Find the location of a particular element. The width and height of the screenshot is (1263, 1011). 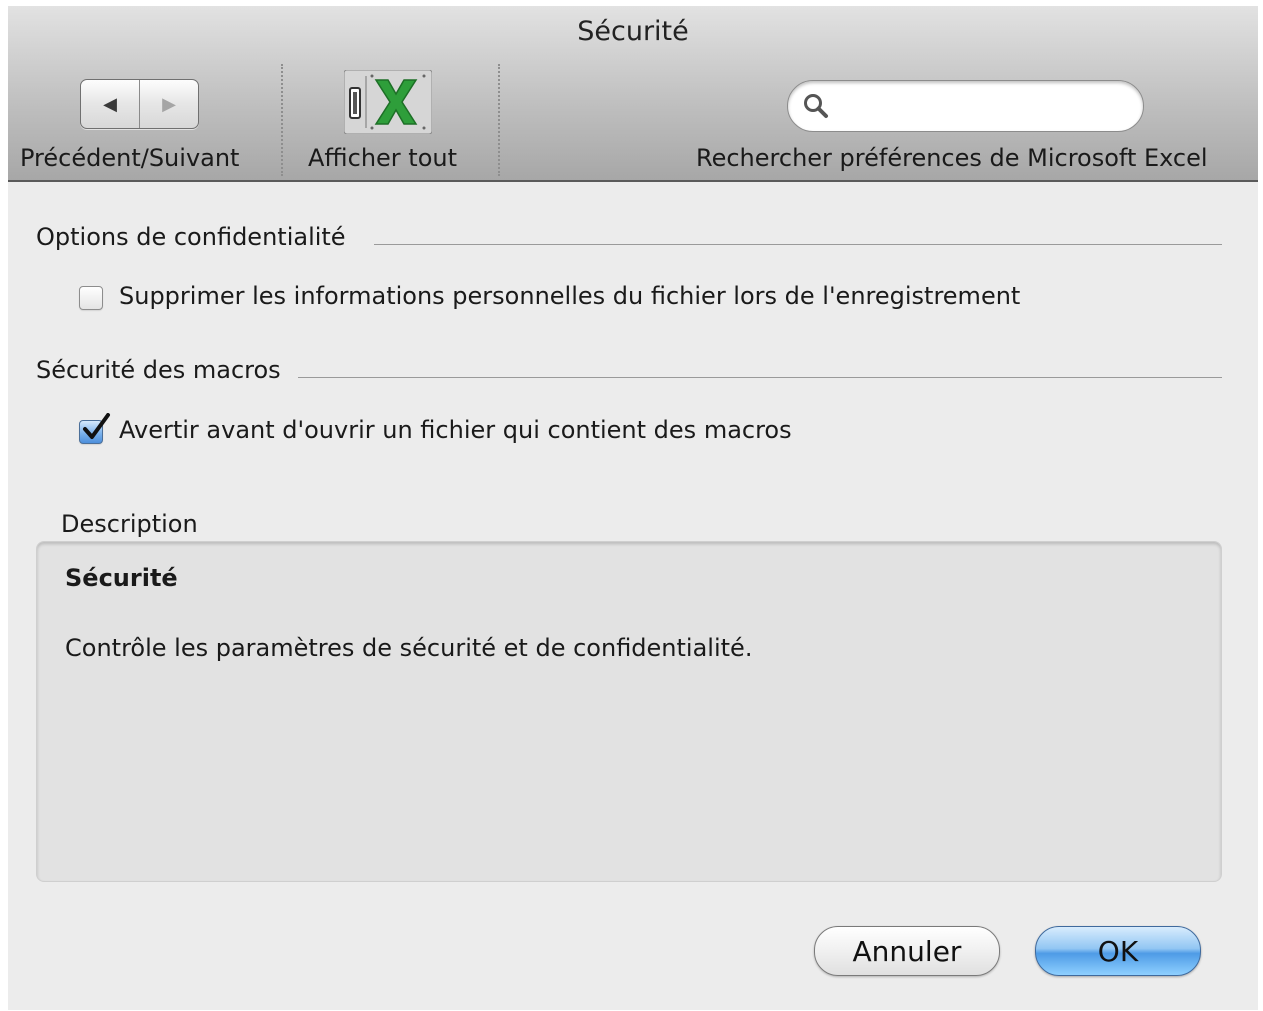

macro-section-header: Sécurité des macros is located at coordinates (158, 370).